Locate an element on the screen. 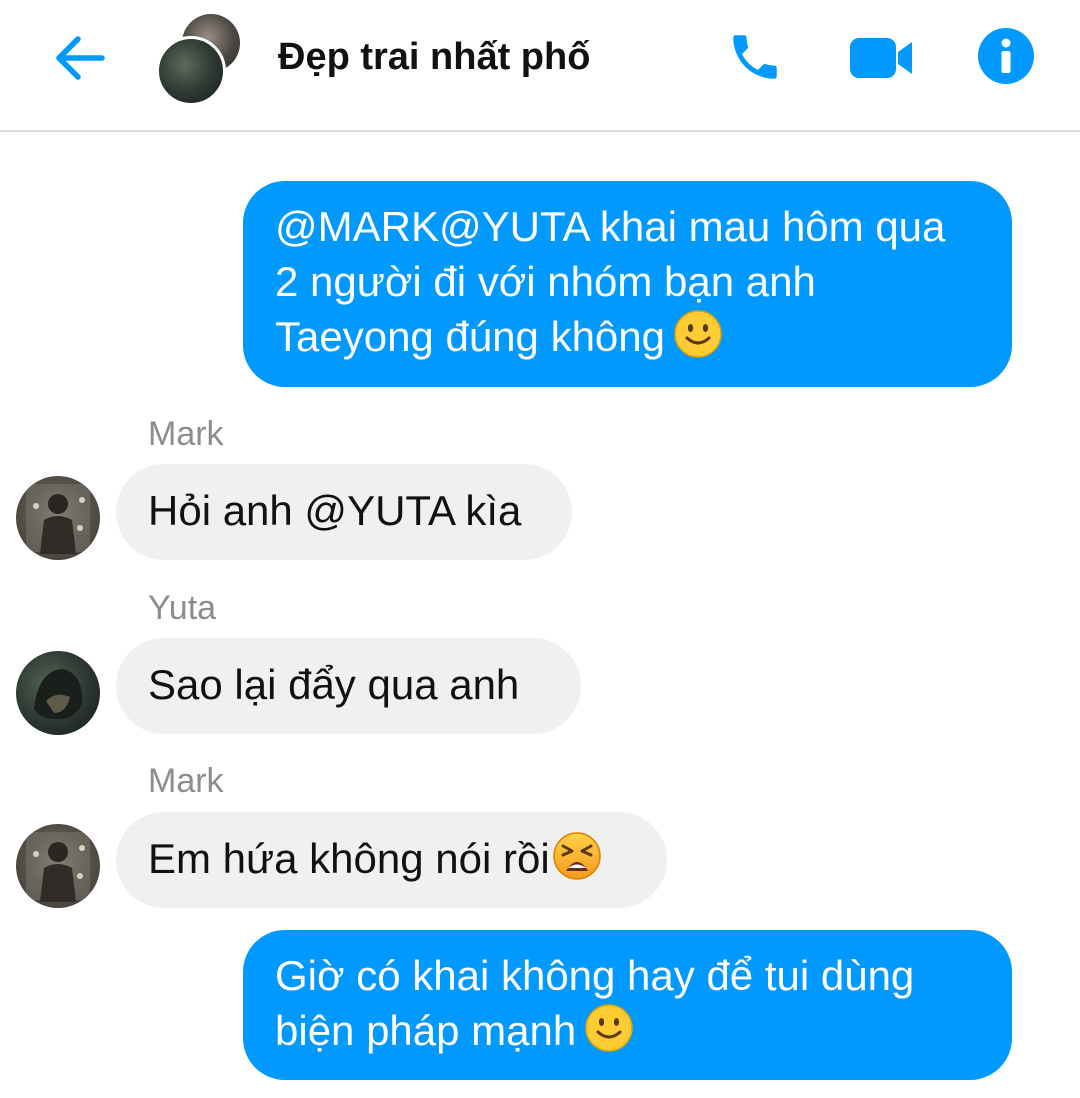  call-button is located at coordinates (755, 57).